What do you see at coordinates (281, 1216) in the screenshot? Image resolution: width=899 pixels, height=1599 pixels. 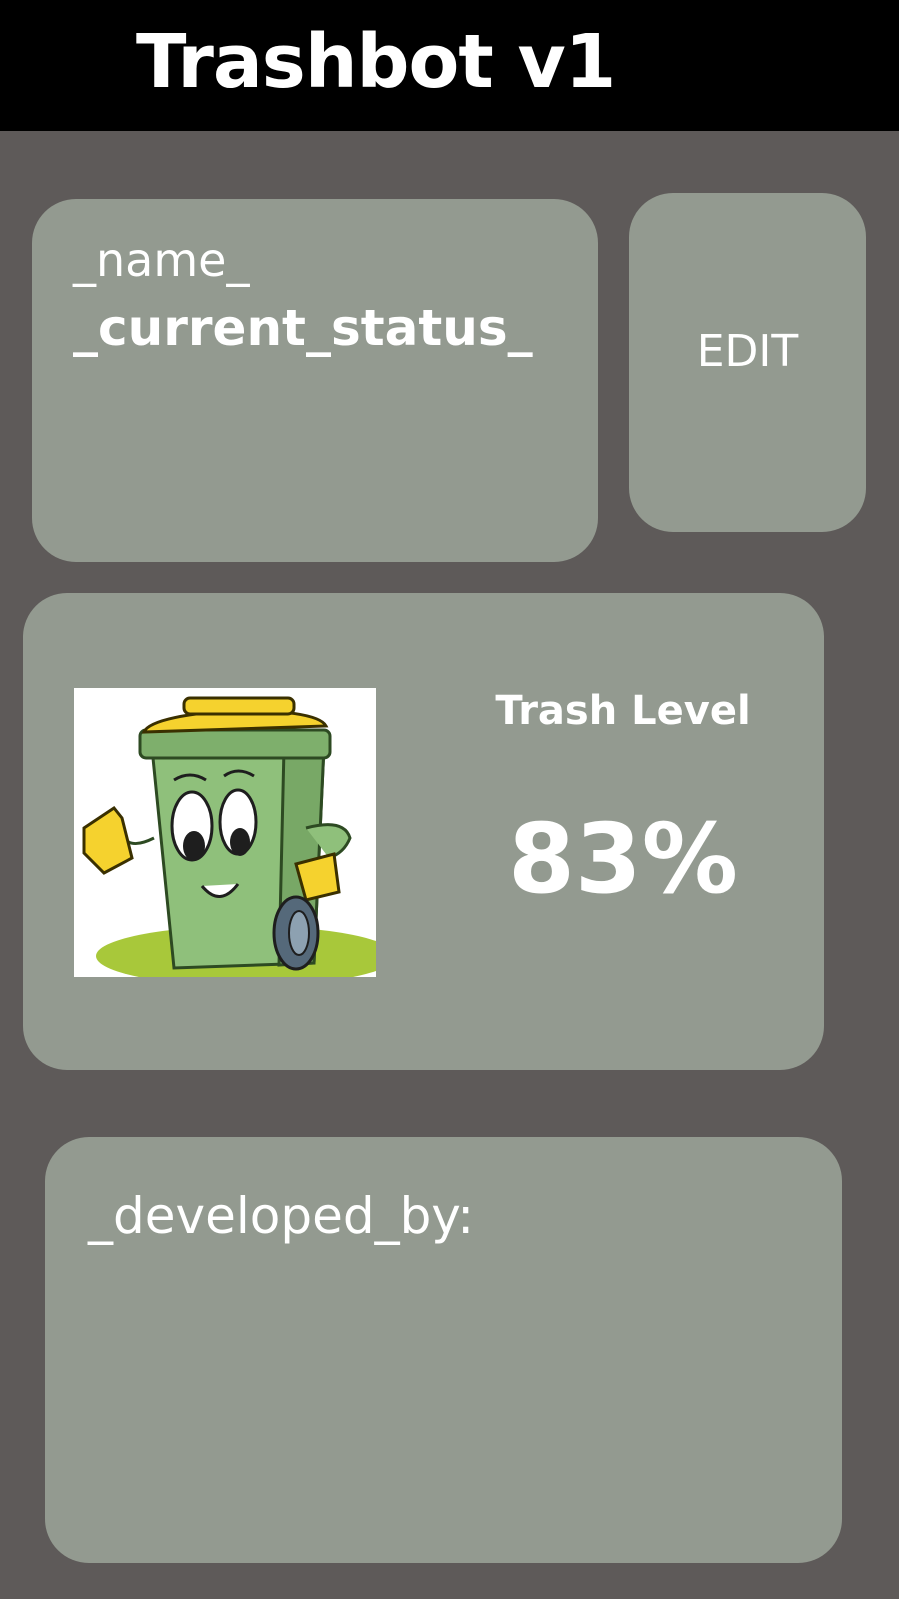 I see `developed-by-label: _developed_by:` at bounding box center [281, 1216].